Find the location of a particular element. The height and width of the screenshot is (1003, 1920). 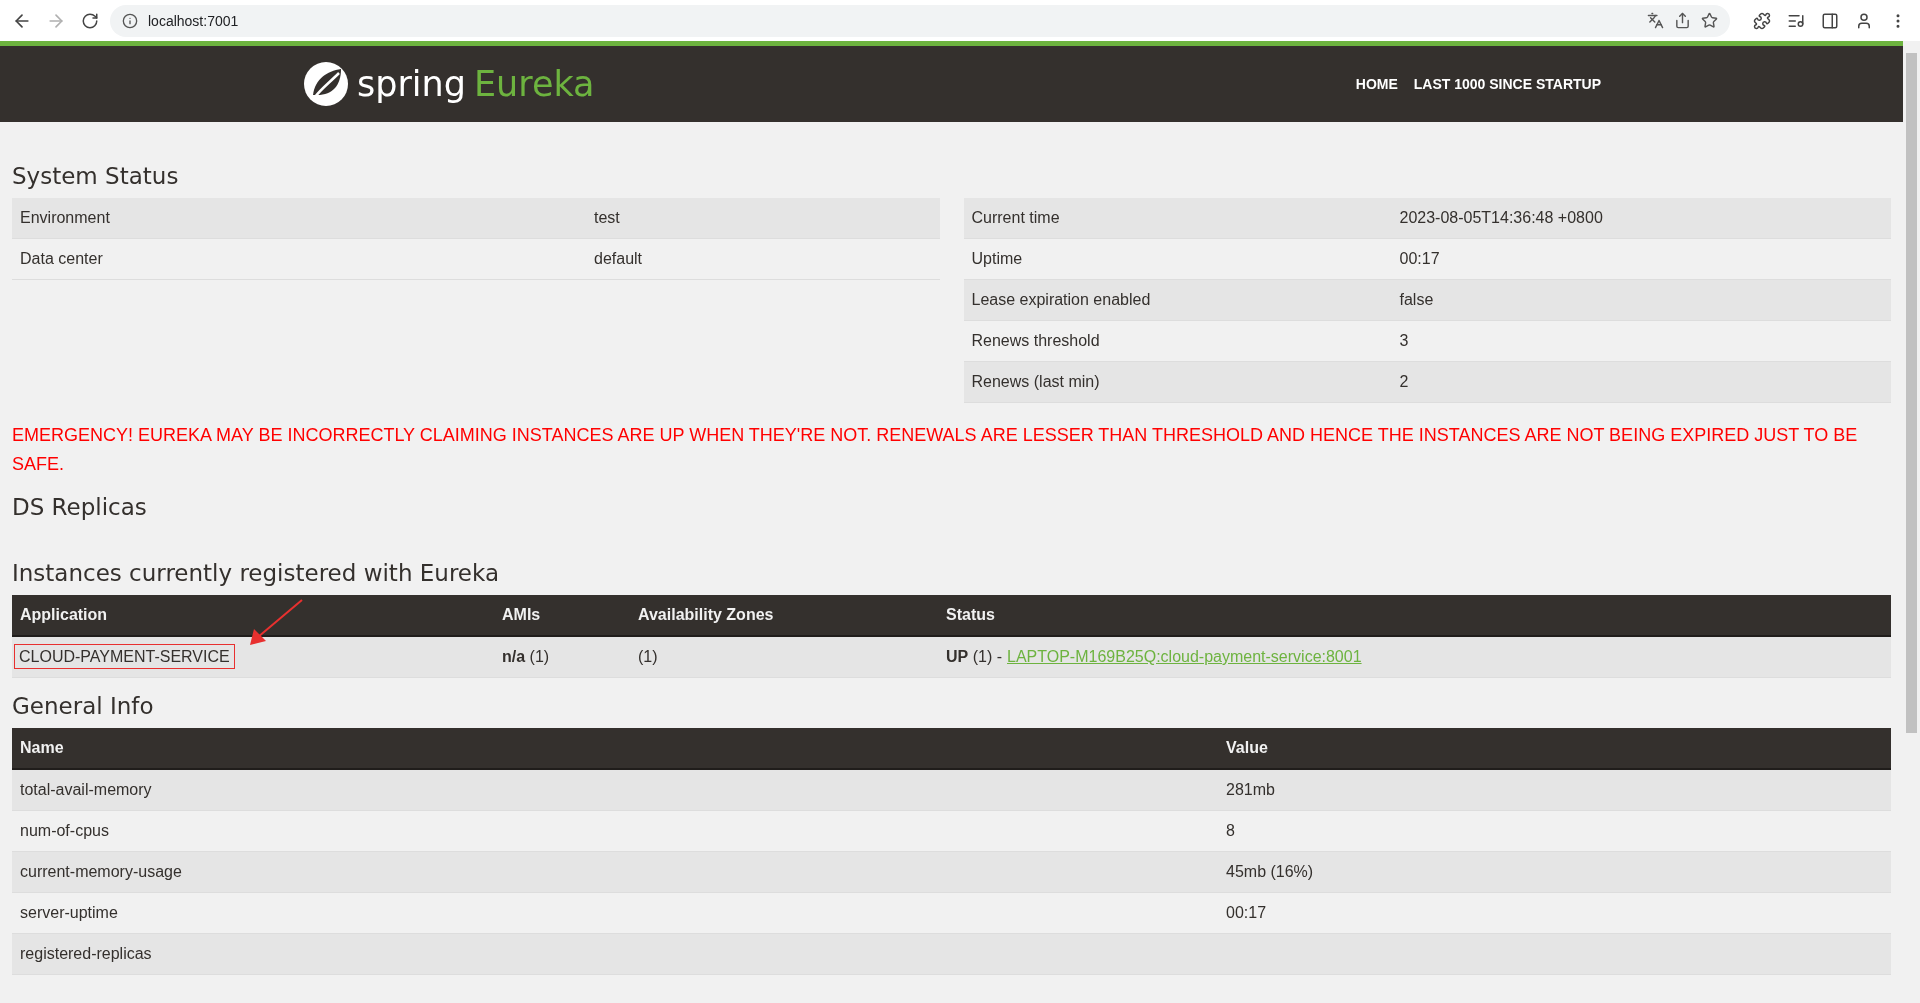

column-header: Value is located at coordinates (1247, 748).